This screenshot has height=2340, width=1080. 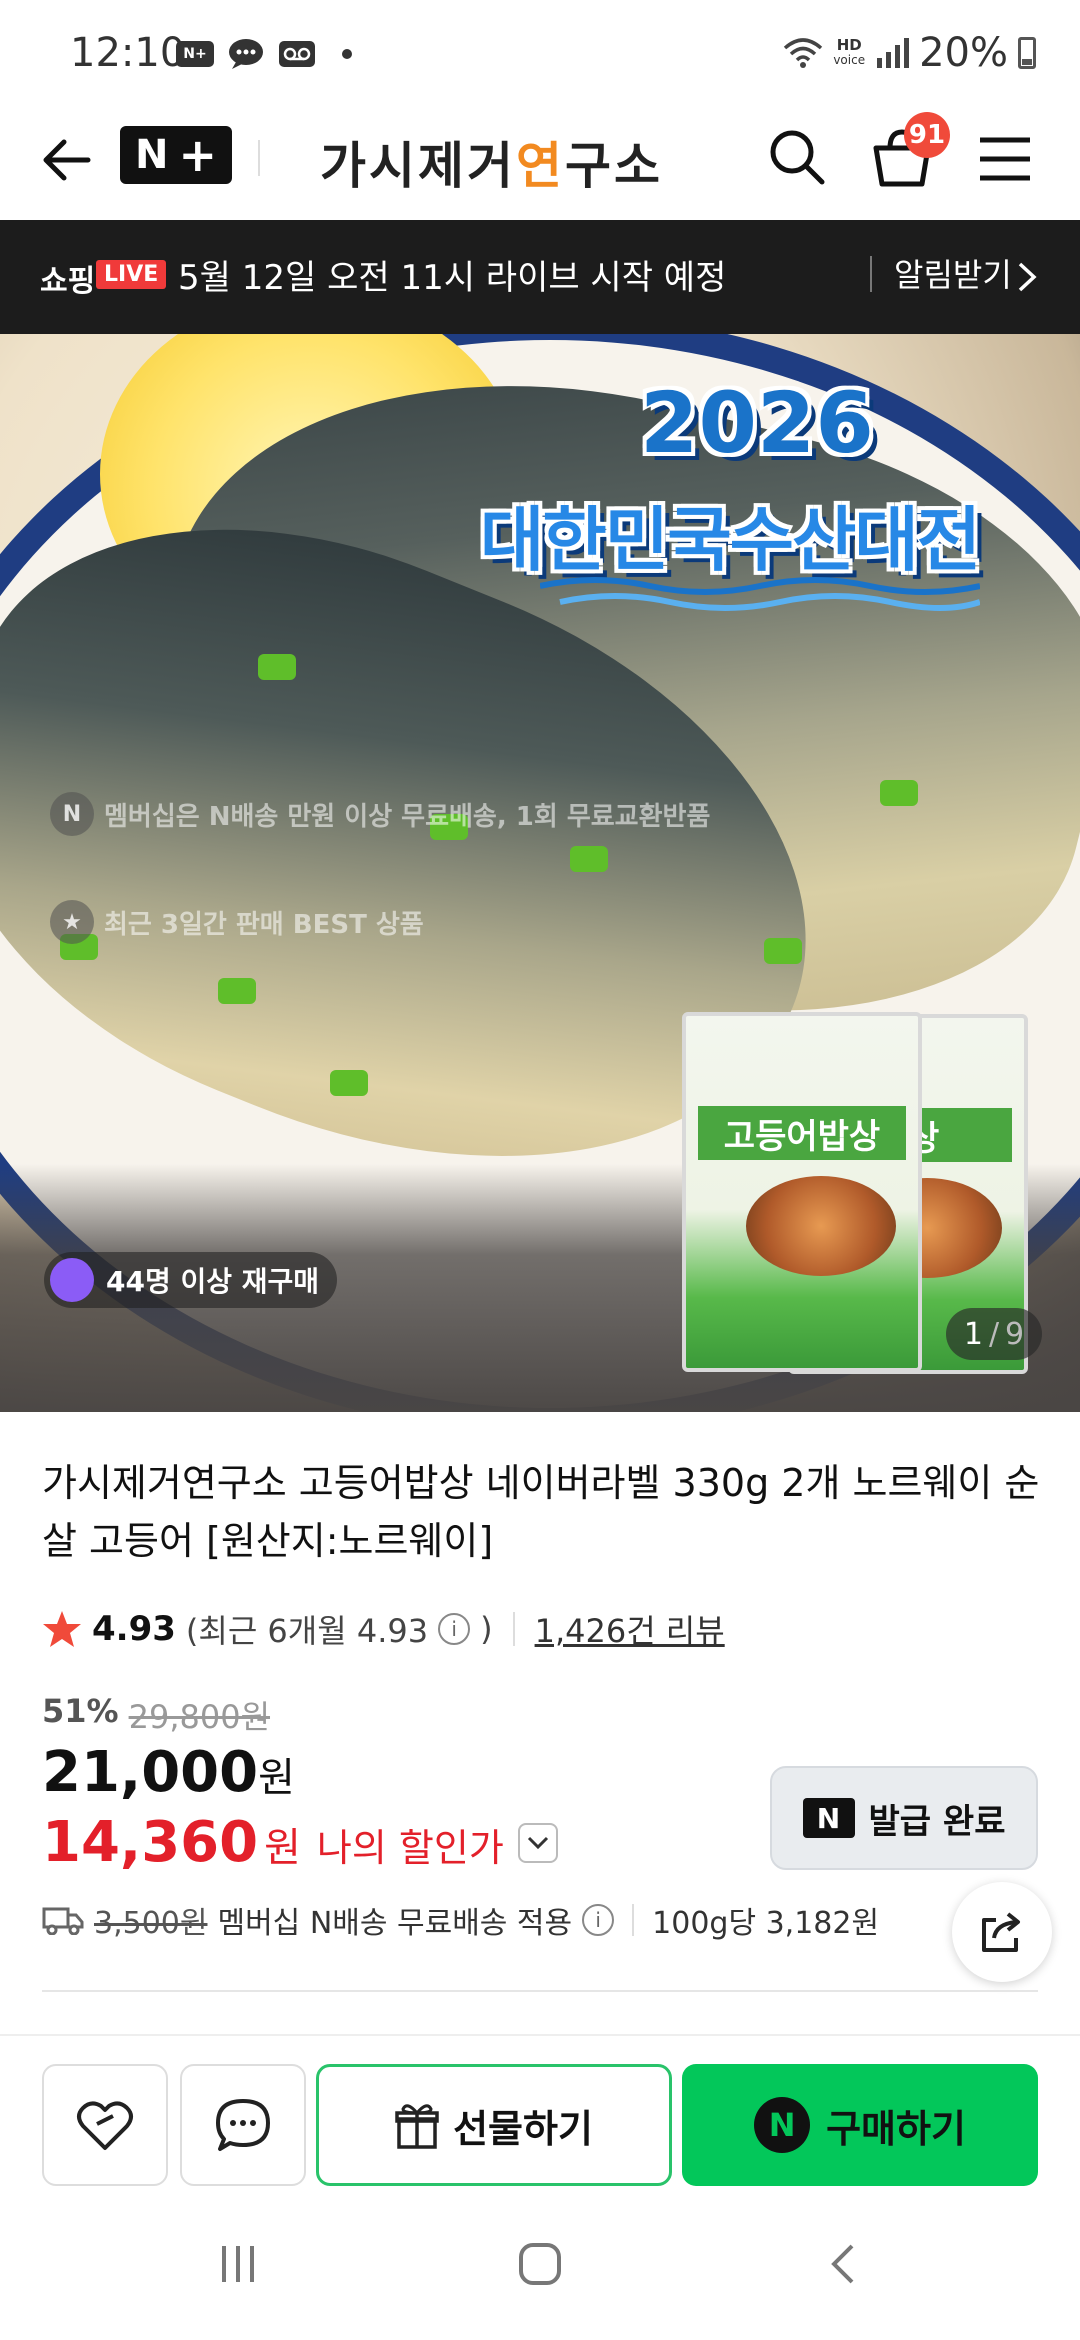 I want to click on trophy-icon: ★, so click(x=72, y=922).